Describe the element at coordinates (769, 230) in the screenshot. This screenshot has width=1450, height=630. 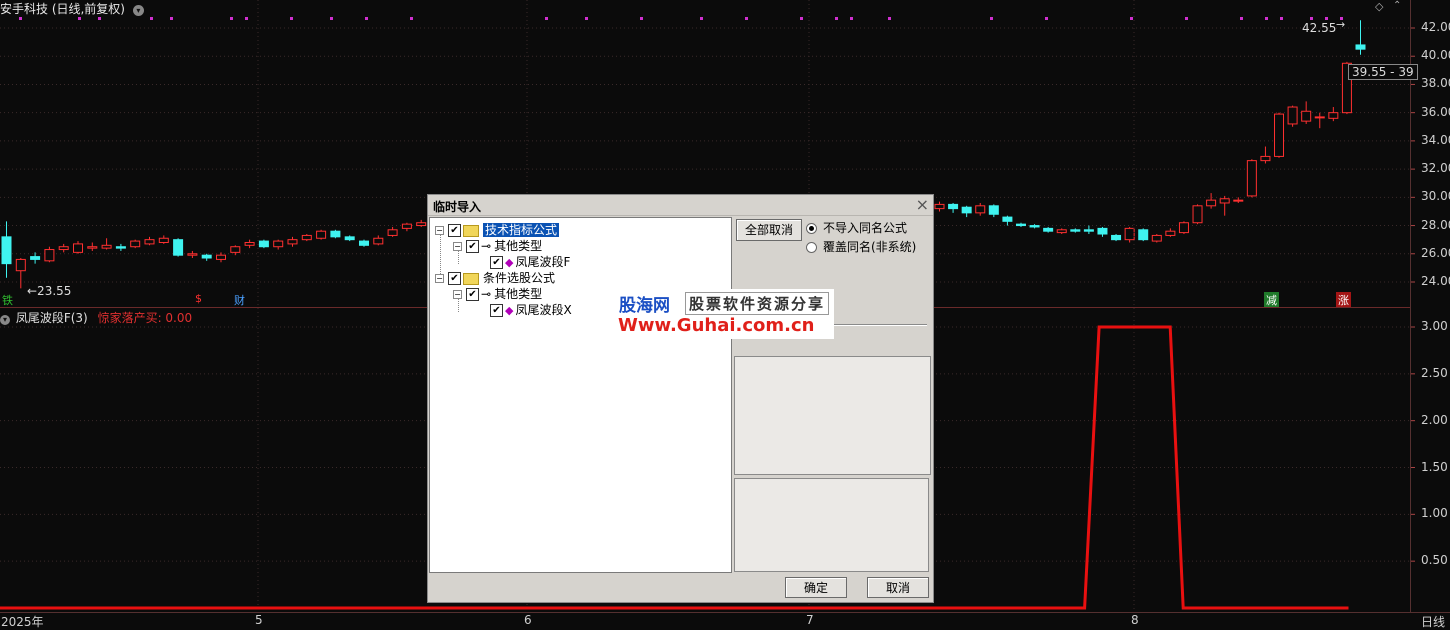
I see `cancel-all-button: 全部取消` at that location.